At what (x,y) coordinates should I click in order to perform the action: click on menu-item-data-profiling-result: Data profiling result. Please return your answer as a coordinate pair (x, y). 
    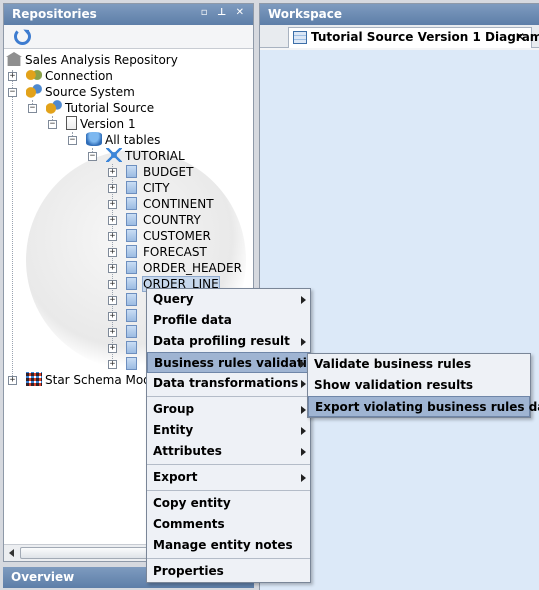
    Looking at the image, I should click on (228, 341).